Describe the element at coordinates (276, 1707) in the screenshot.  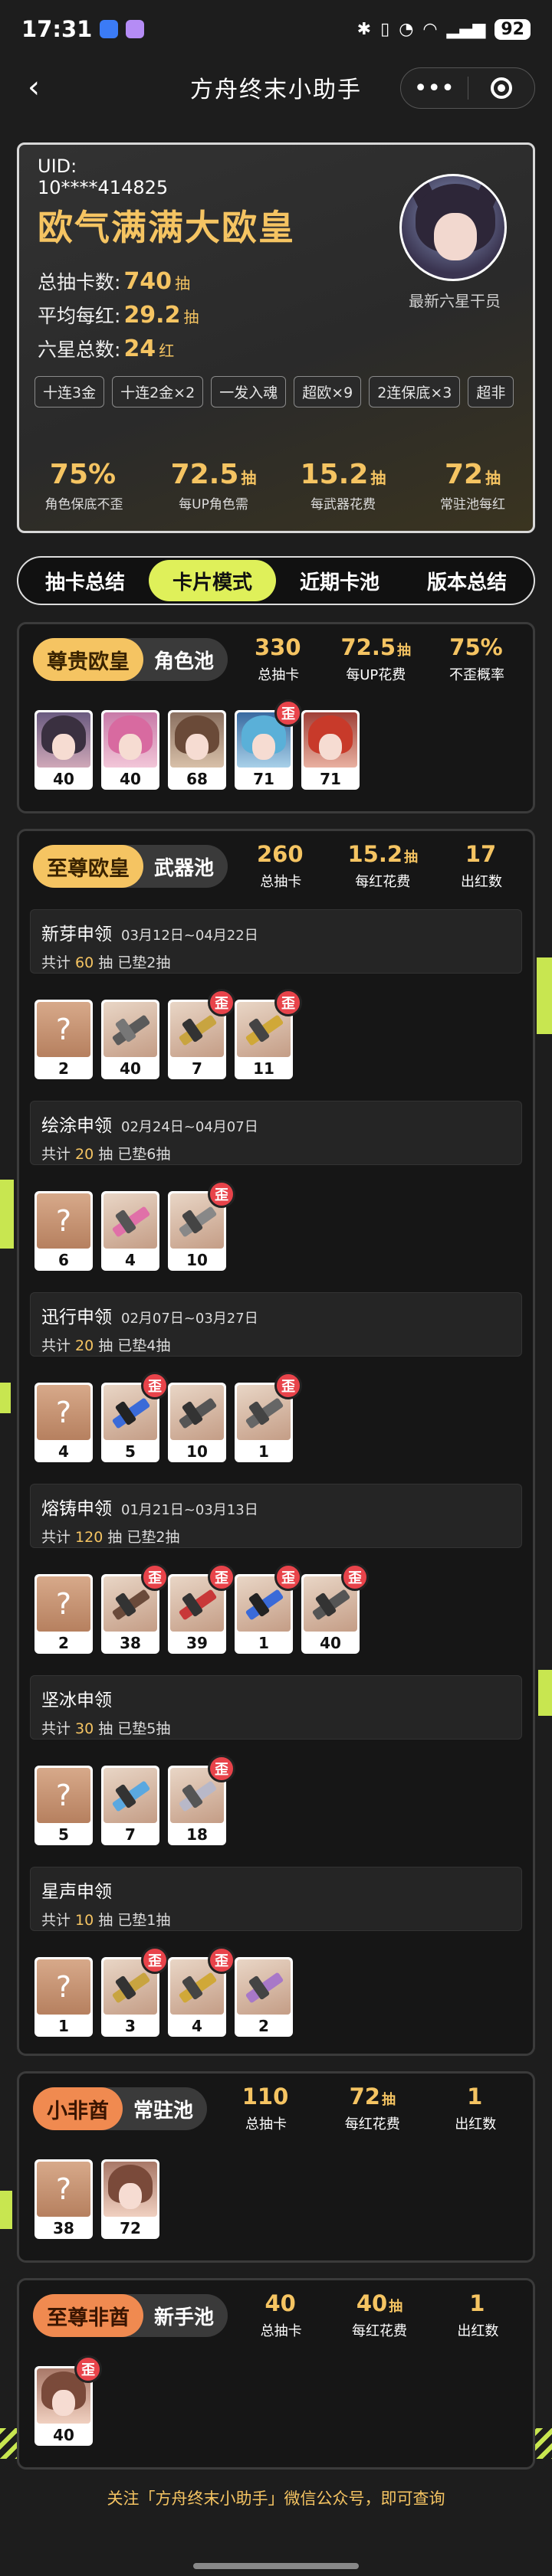
I see `weapon-banner-row: 坚冰申领 共计 30 抽 已垫5抽` at that location.